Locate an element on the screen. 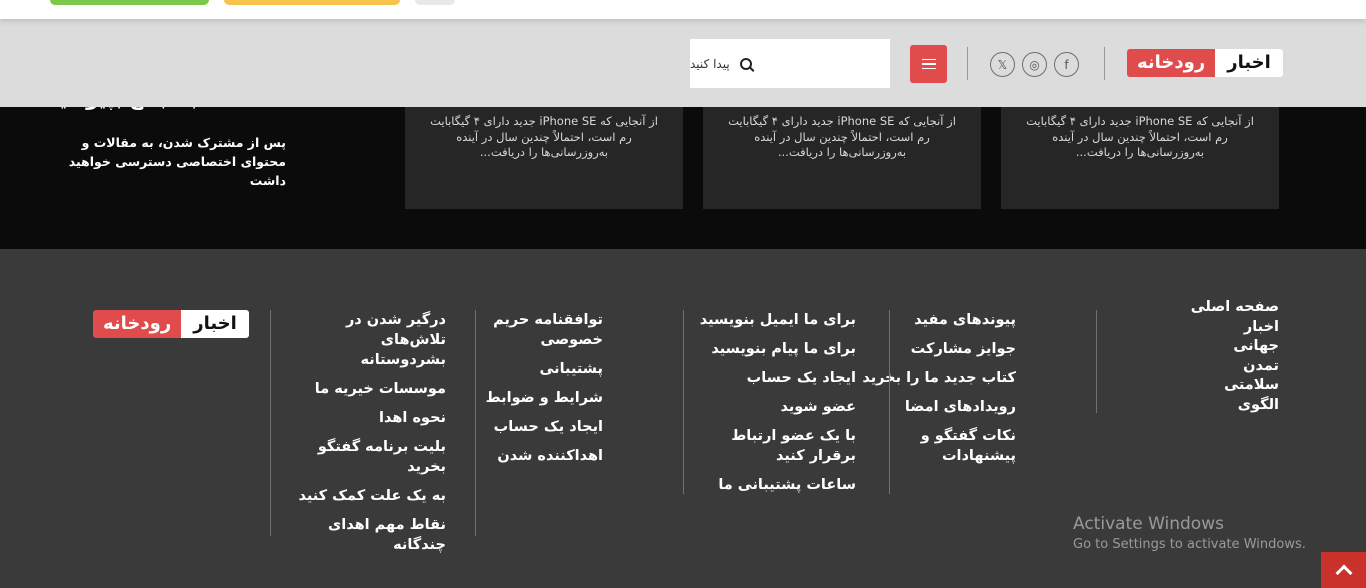 This screenshot has height=588, width=1366. footer-nav-news: اخبار is located at coordinates (1235, 328).